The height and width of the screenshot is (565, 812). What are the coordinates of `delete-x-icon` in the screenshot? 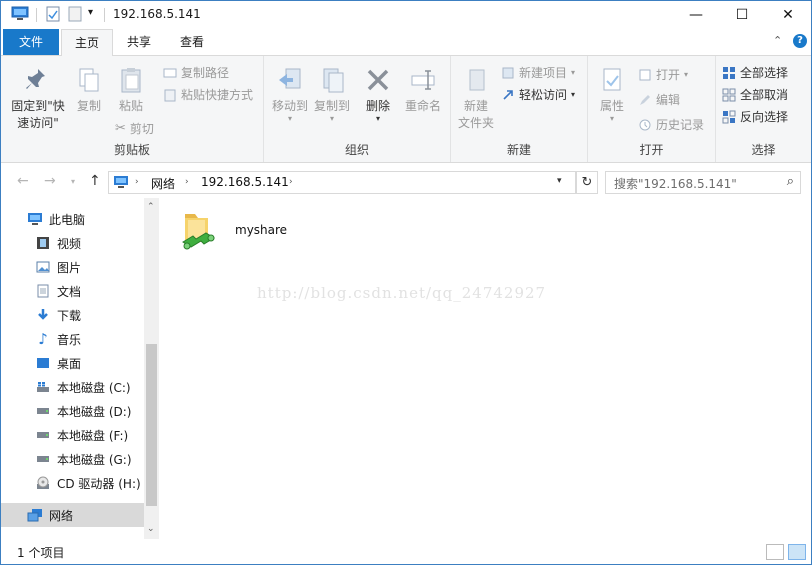 It's located at (378, 81).